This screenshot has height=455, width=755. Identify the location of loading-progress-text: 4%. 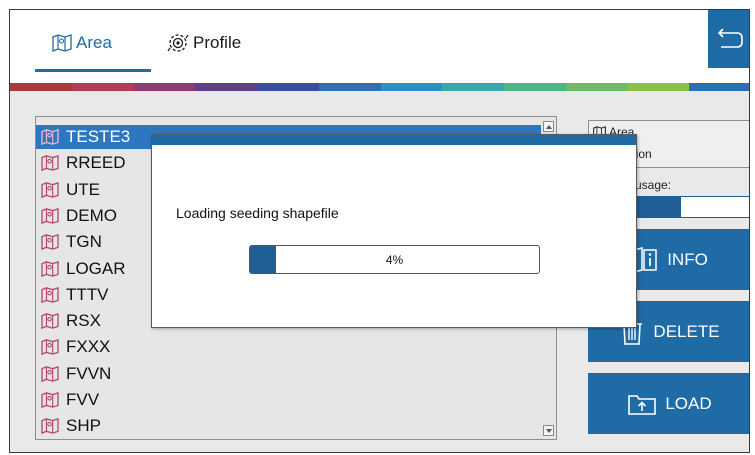
(394, 259).